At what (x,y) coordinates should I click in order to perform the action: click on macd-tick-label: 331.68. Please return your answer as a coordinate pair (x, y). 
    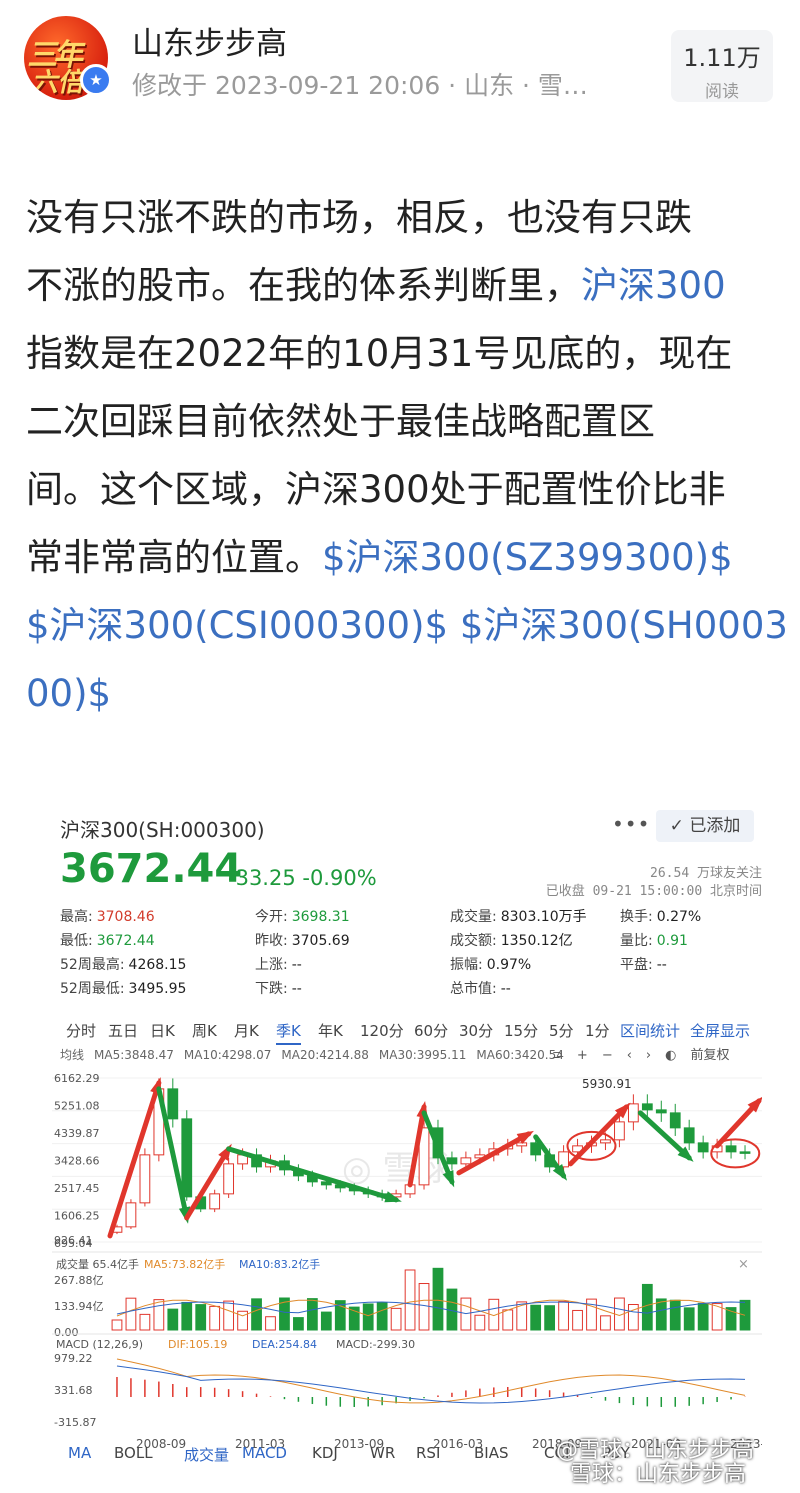
    Looking at the image, I should click on (73, 1390).